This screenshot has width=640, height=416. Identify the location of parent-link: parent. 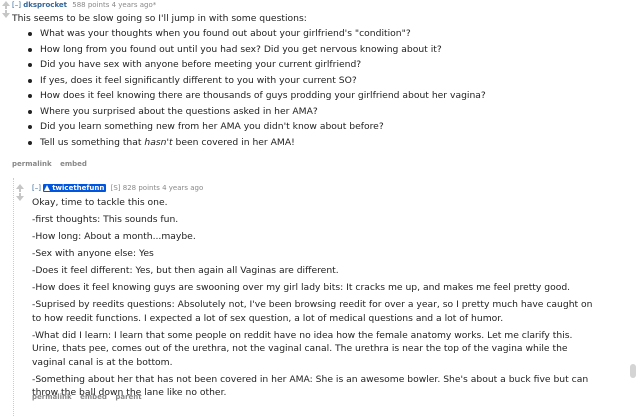
(128, 397).